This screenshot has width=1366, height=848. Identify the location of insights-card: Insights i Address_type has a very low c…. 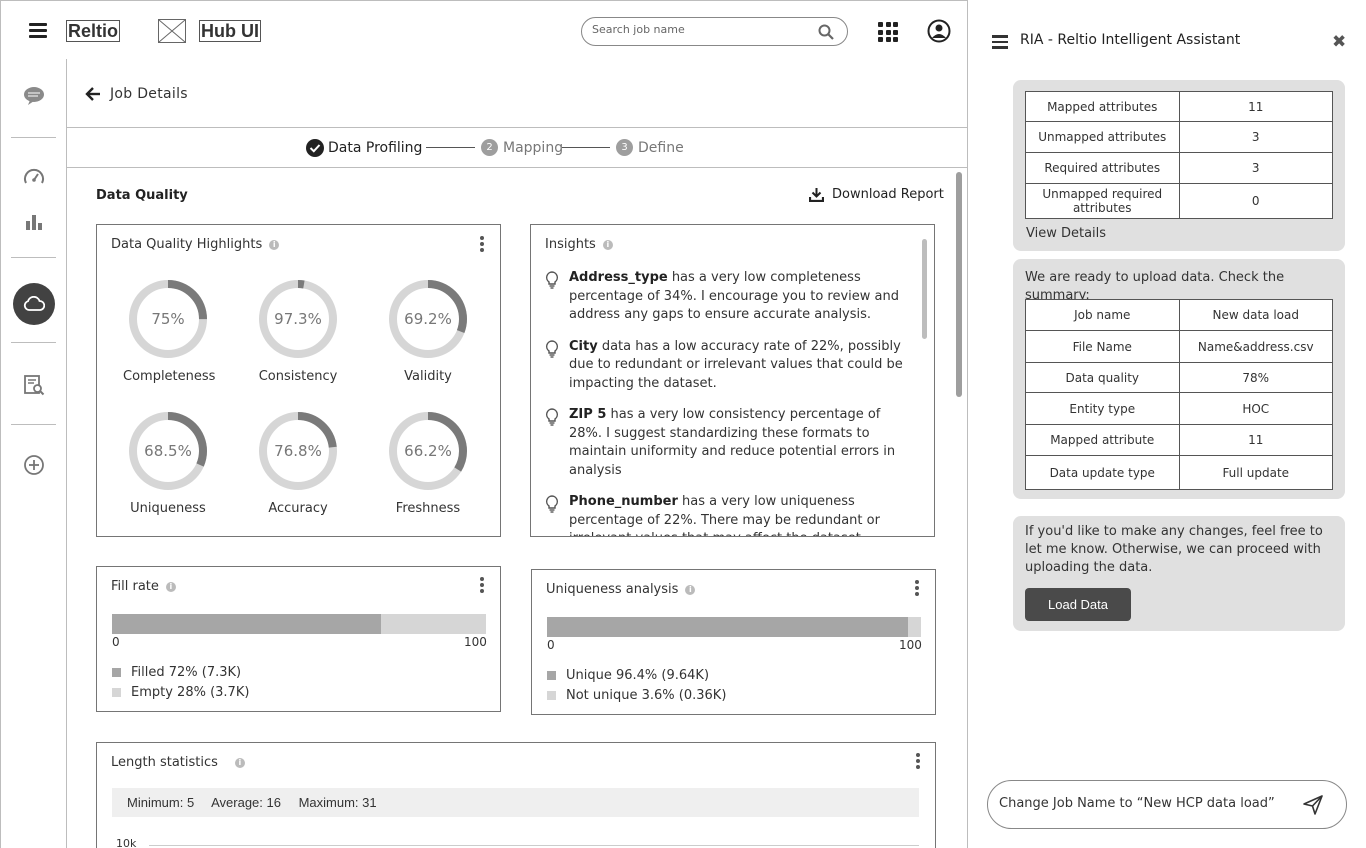
(732, 380).